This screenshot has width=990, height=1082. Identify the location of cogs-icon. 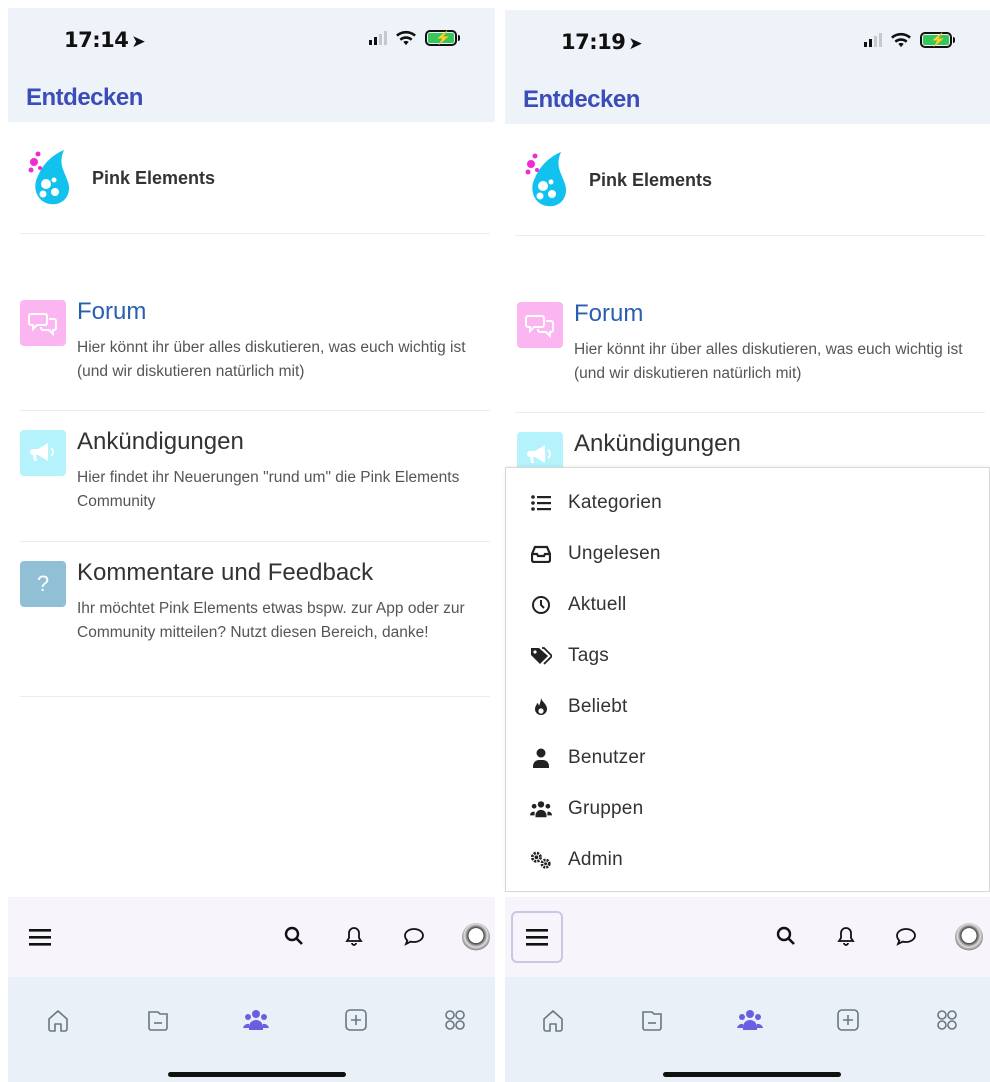
(541, 860).